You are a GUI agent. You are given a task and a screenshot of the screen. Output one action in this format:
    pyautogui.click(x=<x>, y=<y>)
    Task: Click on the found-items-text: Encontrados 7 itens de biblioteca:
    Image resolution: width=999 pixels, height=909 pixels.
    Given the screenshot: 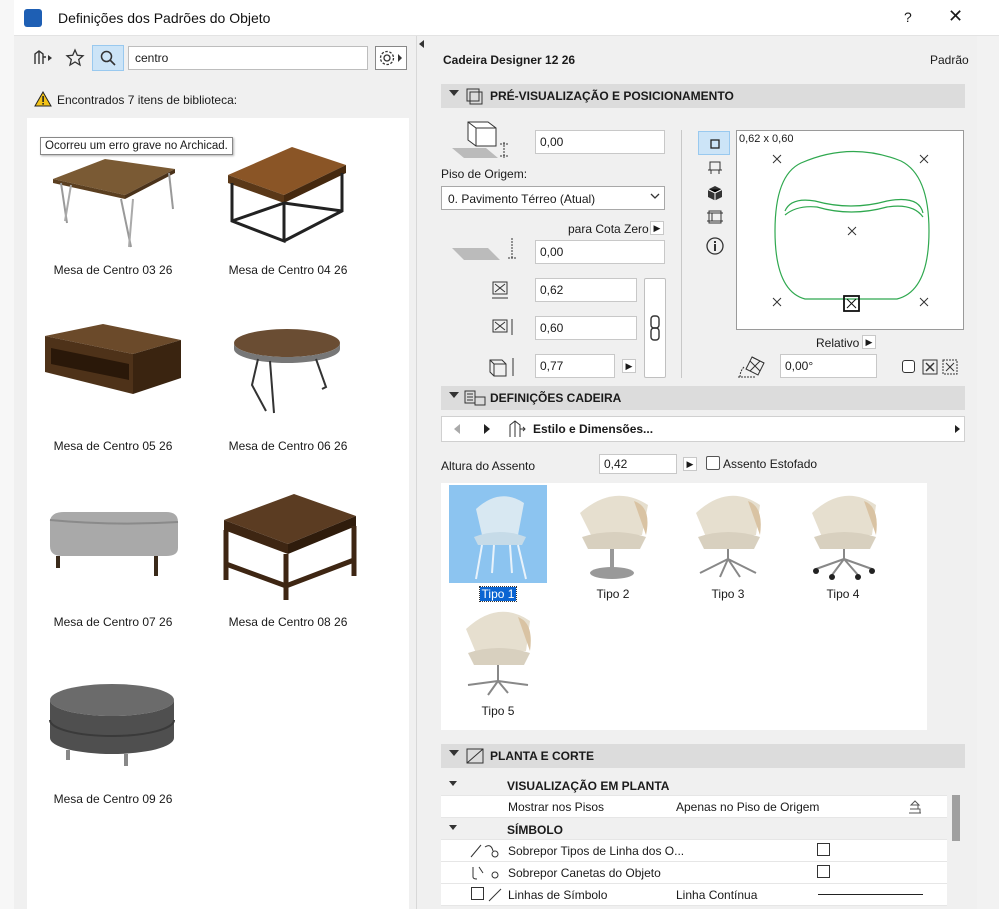 What is the action you would take?
    pyautogui.click(x=147, y=100)
    